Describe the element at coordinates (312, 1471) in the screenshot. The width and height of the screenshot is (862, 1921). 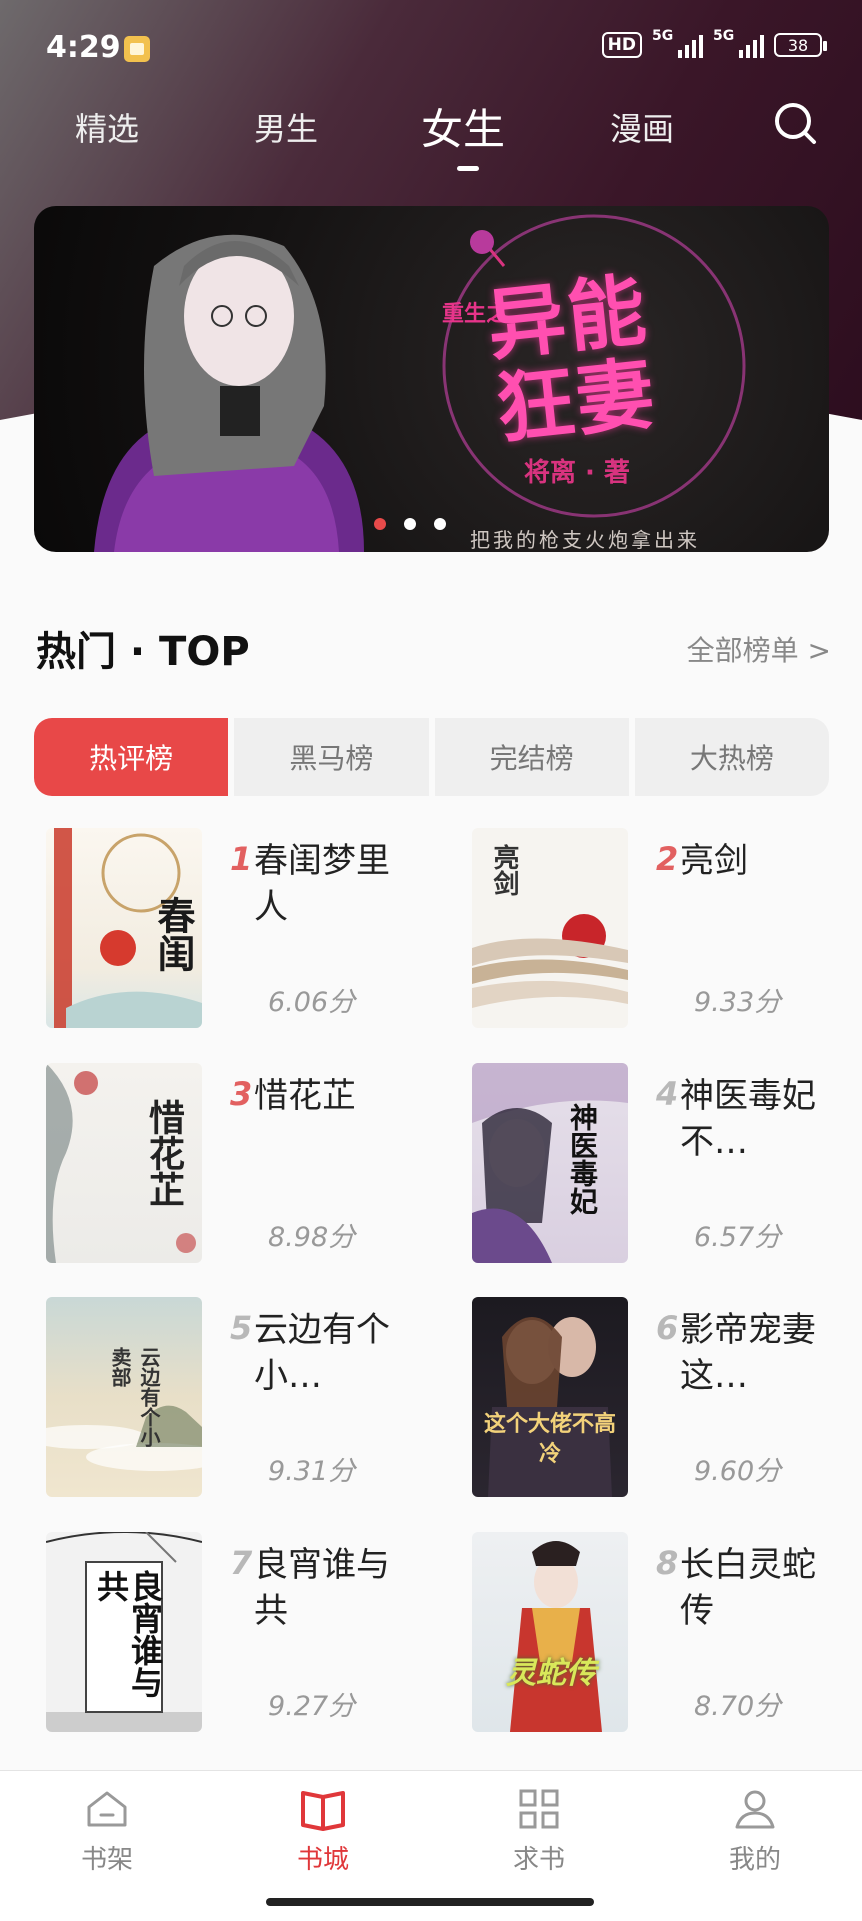
I see `book-score: 9.31分` at that location.